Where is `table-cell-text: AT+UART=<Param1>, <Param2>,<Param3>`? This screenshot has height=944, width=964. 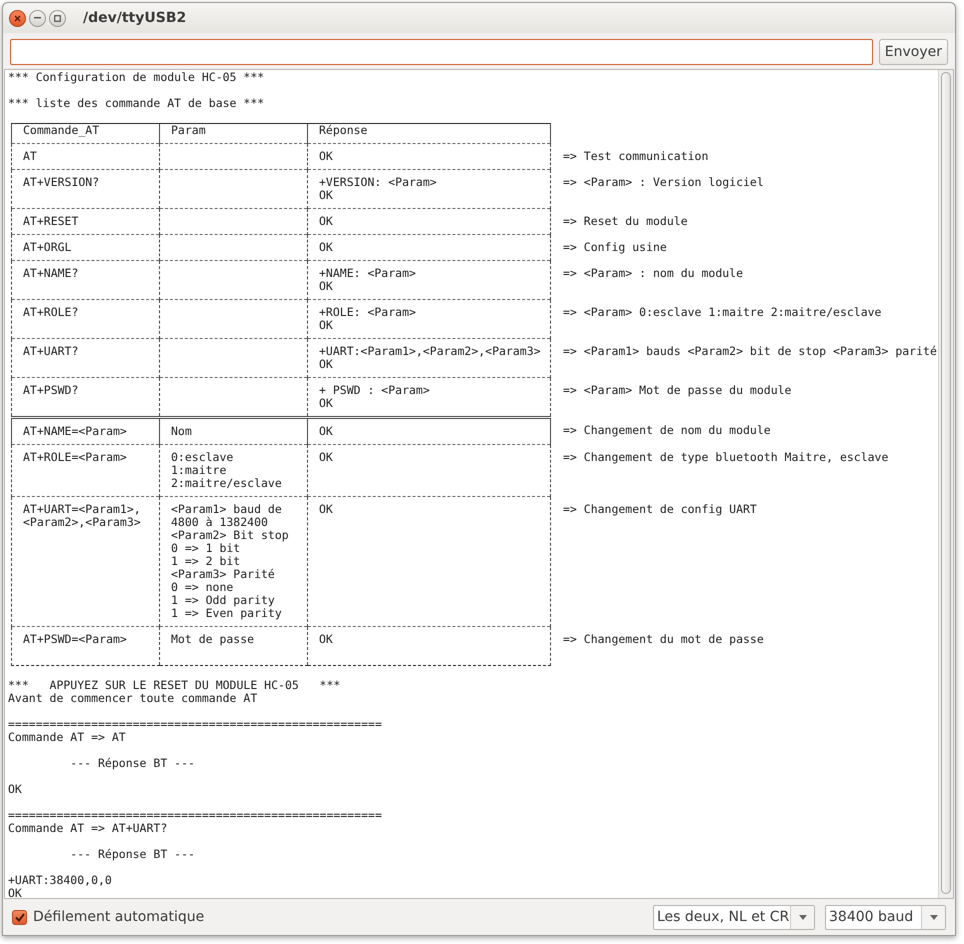 table-cell-text: AT+UART=<Param1>, <Param2>,<Param3> is located at coordinates (82, 516).